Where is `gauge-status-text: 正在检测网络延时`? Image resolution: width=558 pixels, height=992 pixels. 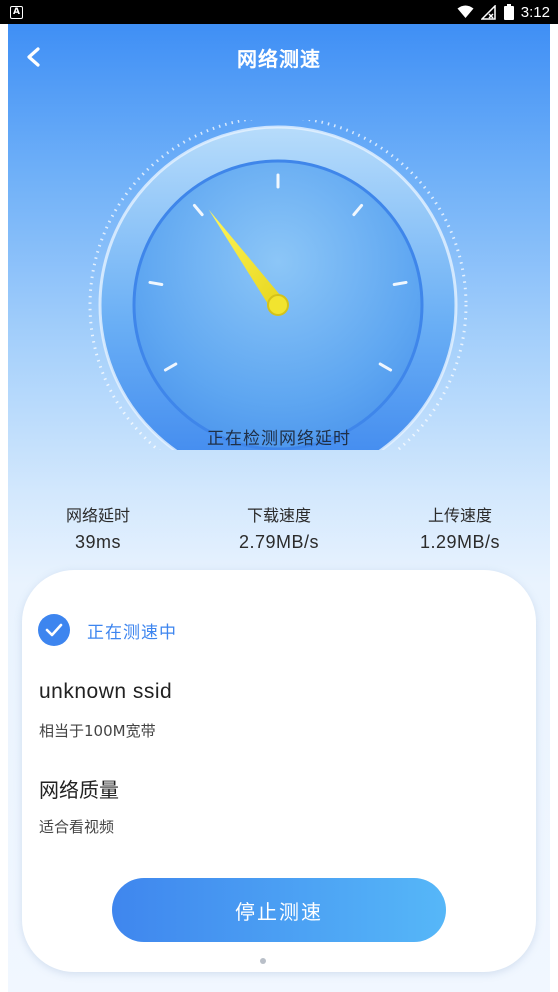 gauge-status-text: 正在检测网络延时 is located at coordinates (279, 439).